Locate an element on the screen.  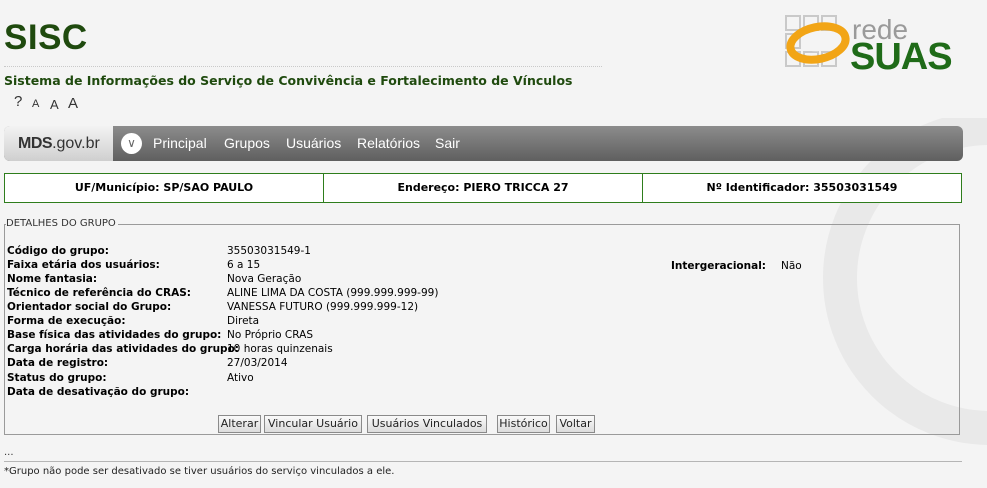
numero-identificador: Nº Identificador: 35503031549 is located at coordinates (802, 187).